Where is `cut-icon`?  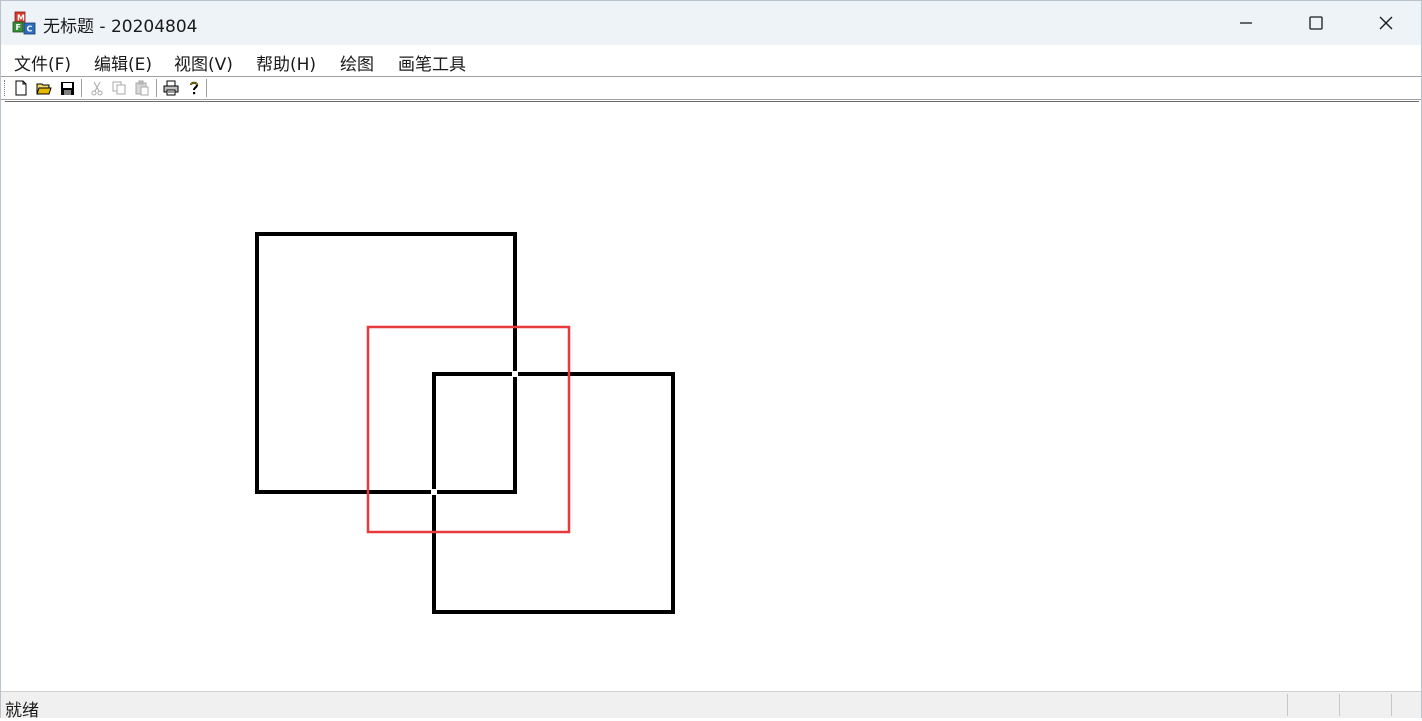 cut-icon is located at coordinates (97, 88).